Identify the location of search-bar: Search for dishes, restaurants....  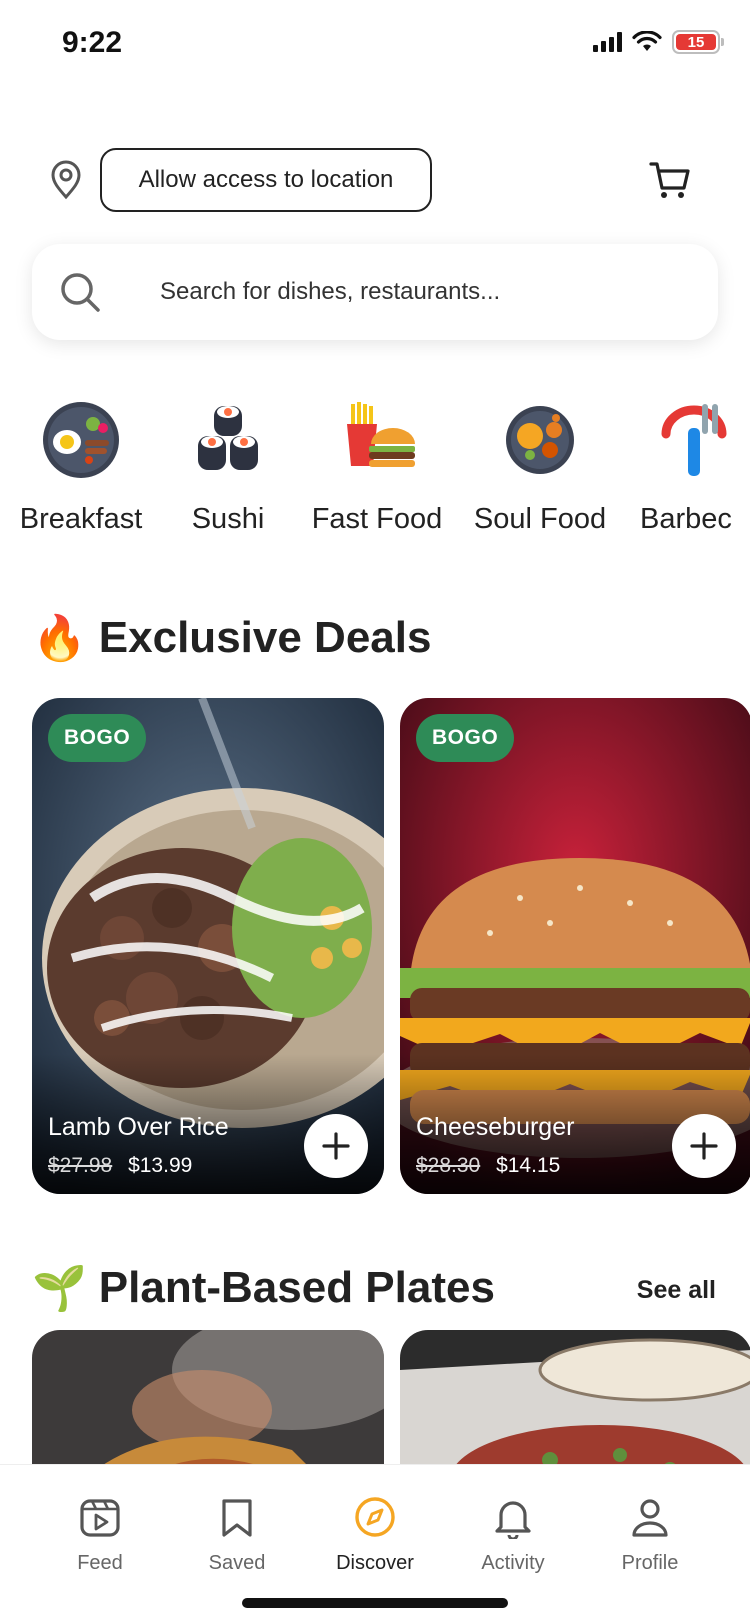
(375, 292).